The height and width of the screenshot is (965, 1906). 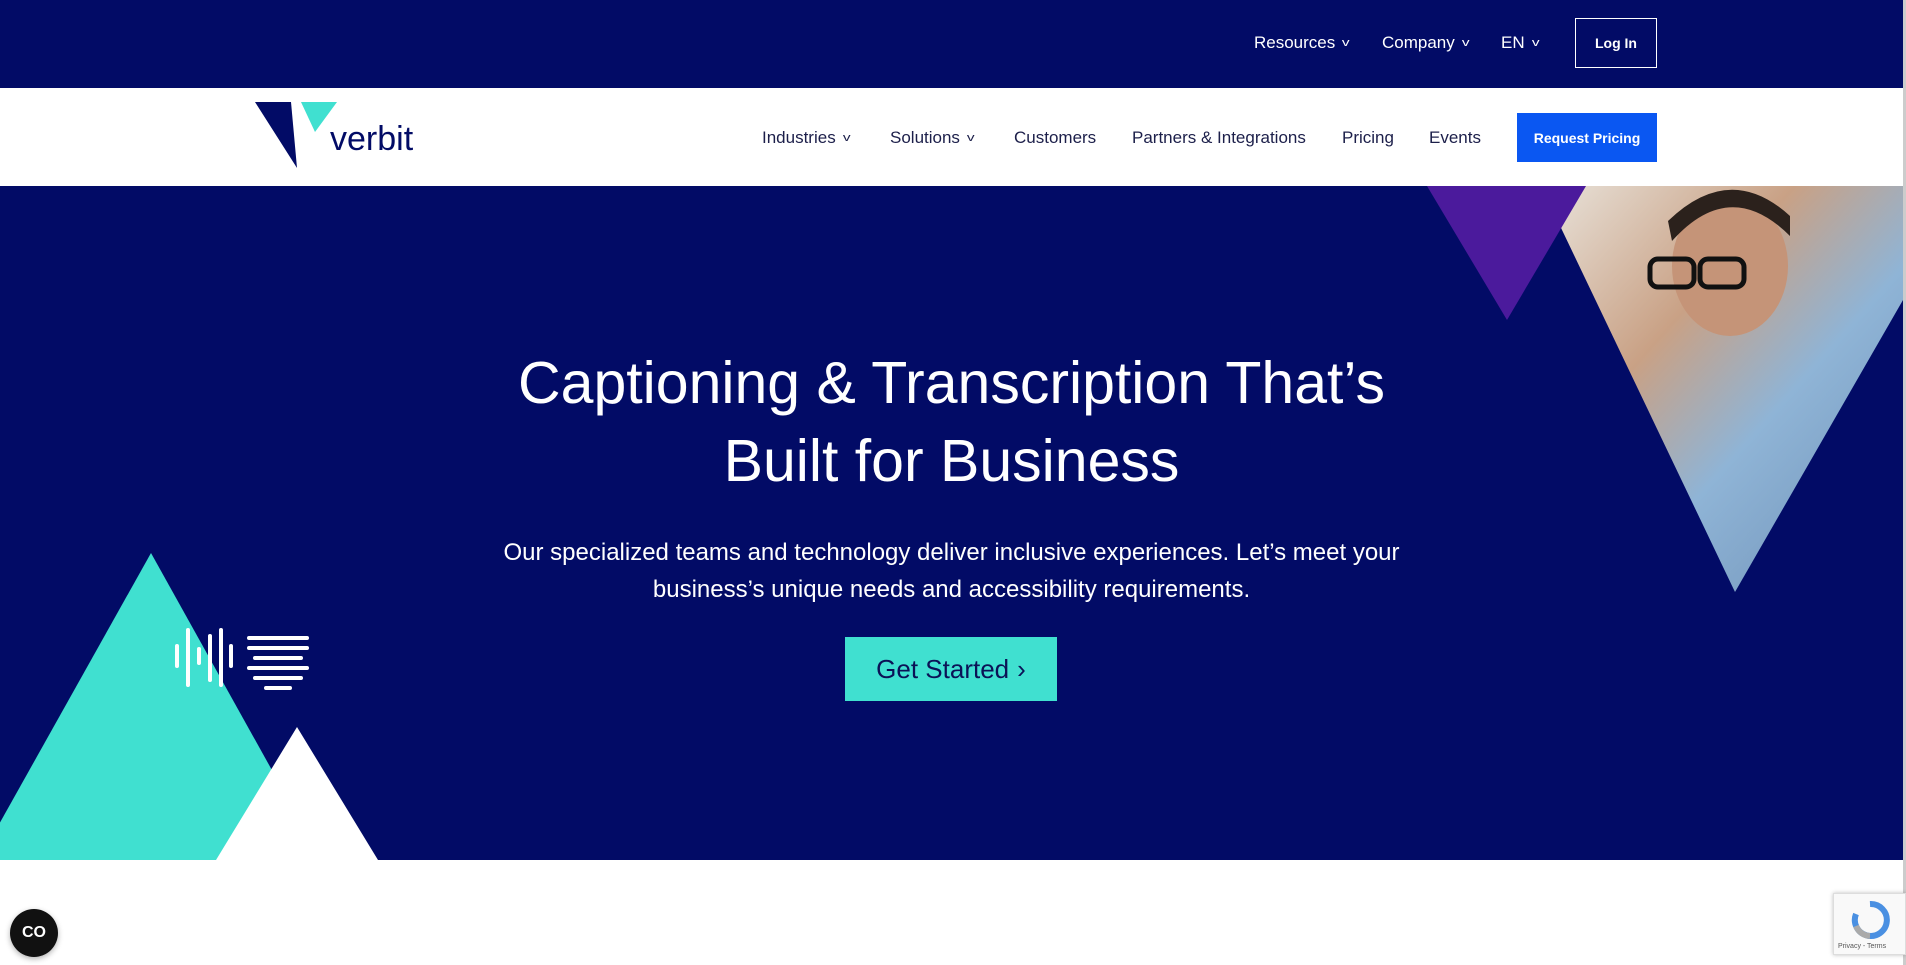 What do you see at coordinates (943, 668) in the screenshot?
I see `get-started-label: Get Started` at bounding box center [943, 668].